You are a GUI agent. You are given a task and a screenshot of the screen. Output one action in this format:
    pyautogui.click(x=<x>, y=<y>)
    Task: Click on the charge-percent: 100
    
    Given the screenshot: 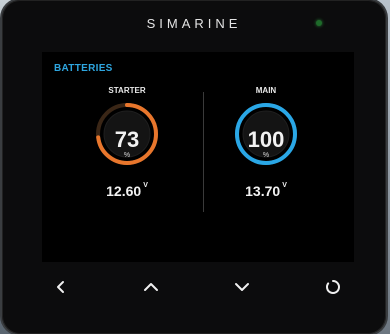 What is the action you would take?
    pyautogui.click(x=266, y=139)
    